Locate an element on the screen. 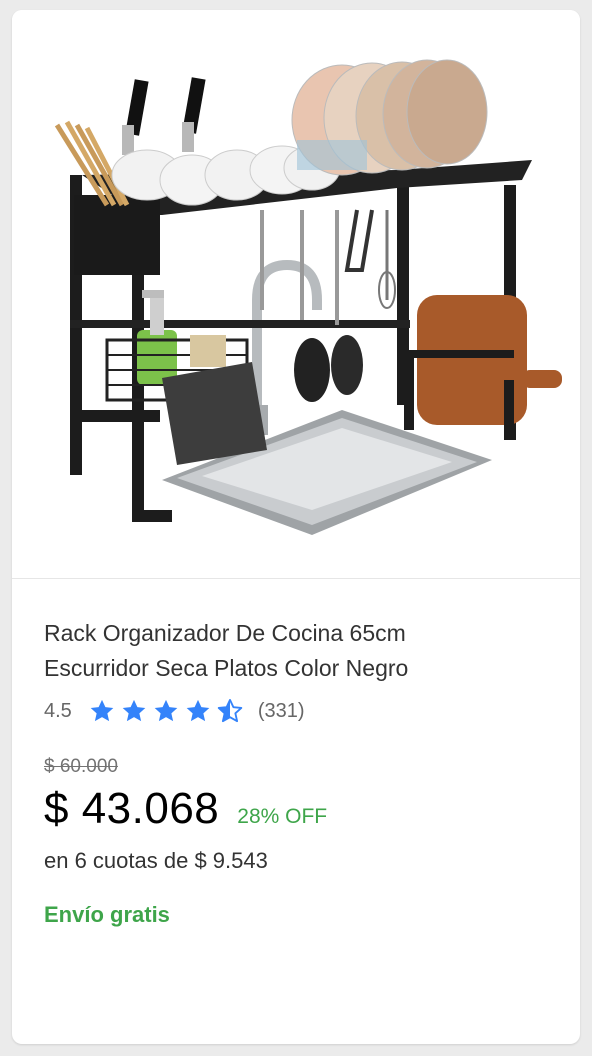 The image size is (592, 1056). free-shipping-label: Envío gratis is located at coordinates (107, 914).